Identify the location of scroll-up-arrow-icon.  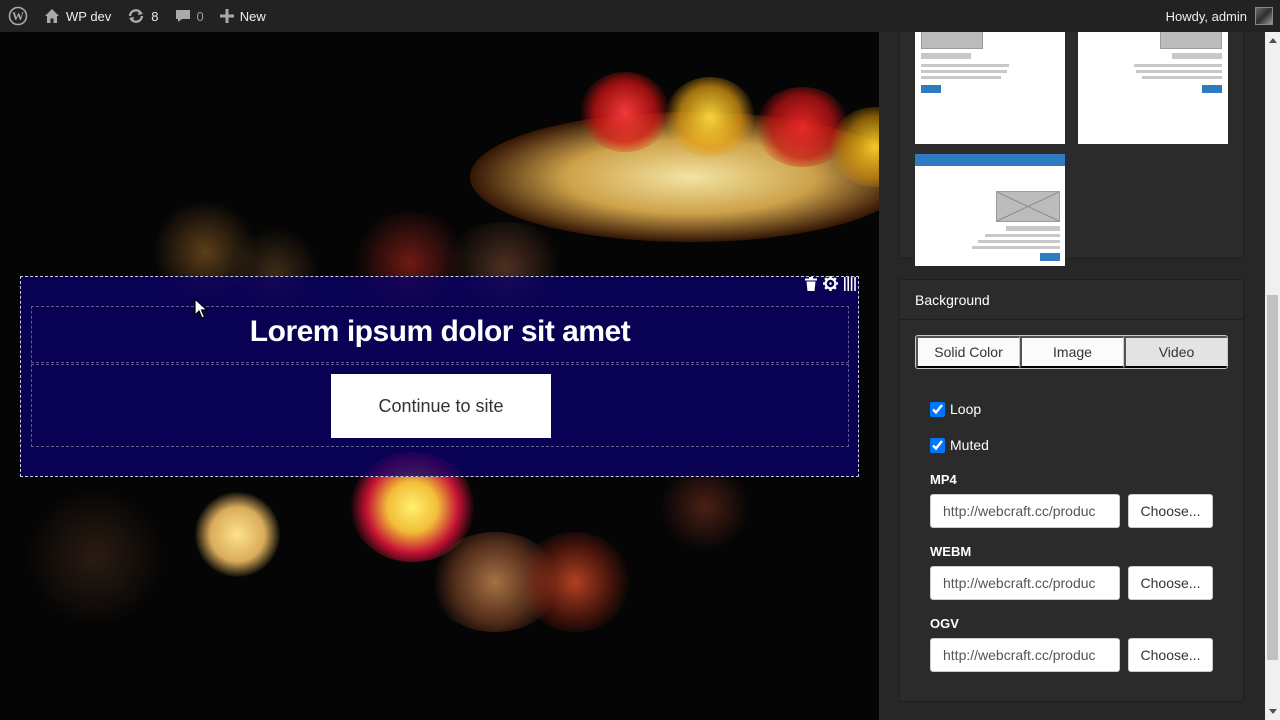
(1272, 40).